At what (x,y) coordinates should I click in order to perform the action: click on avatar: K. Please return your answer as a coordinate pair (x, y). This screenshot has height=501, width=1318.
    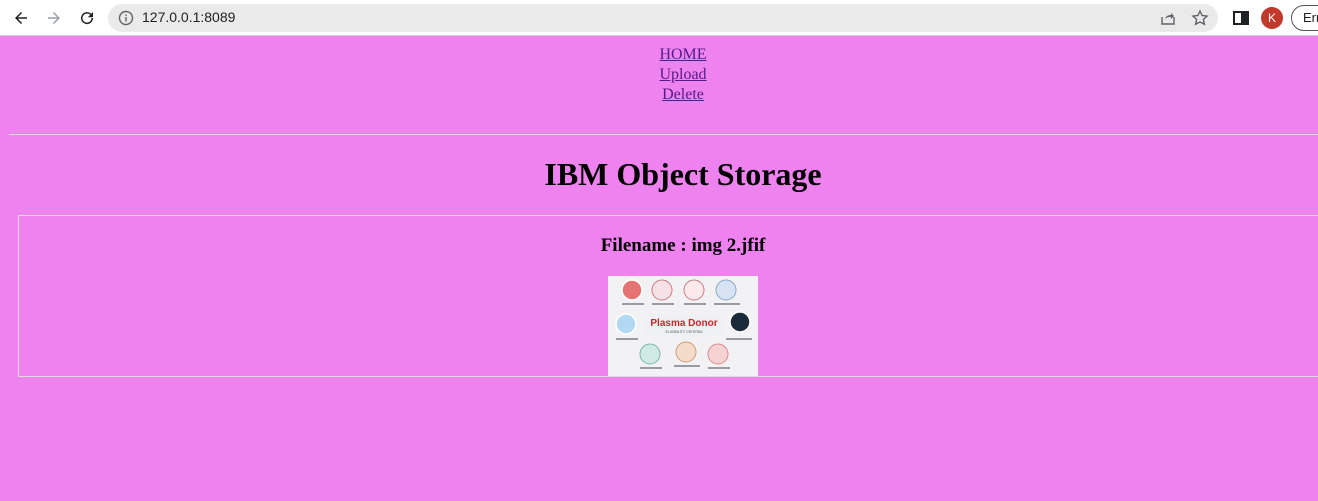
    Looking at the image, I should click on (1272, 18).